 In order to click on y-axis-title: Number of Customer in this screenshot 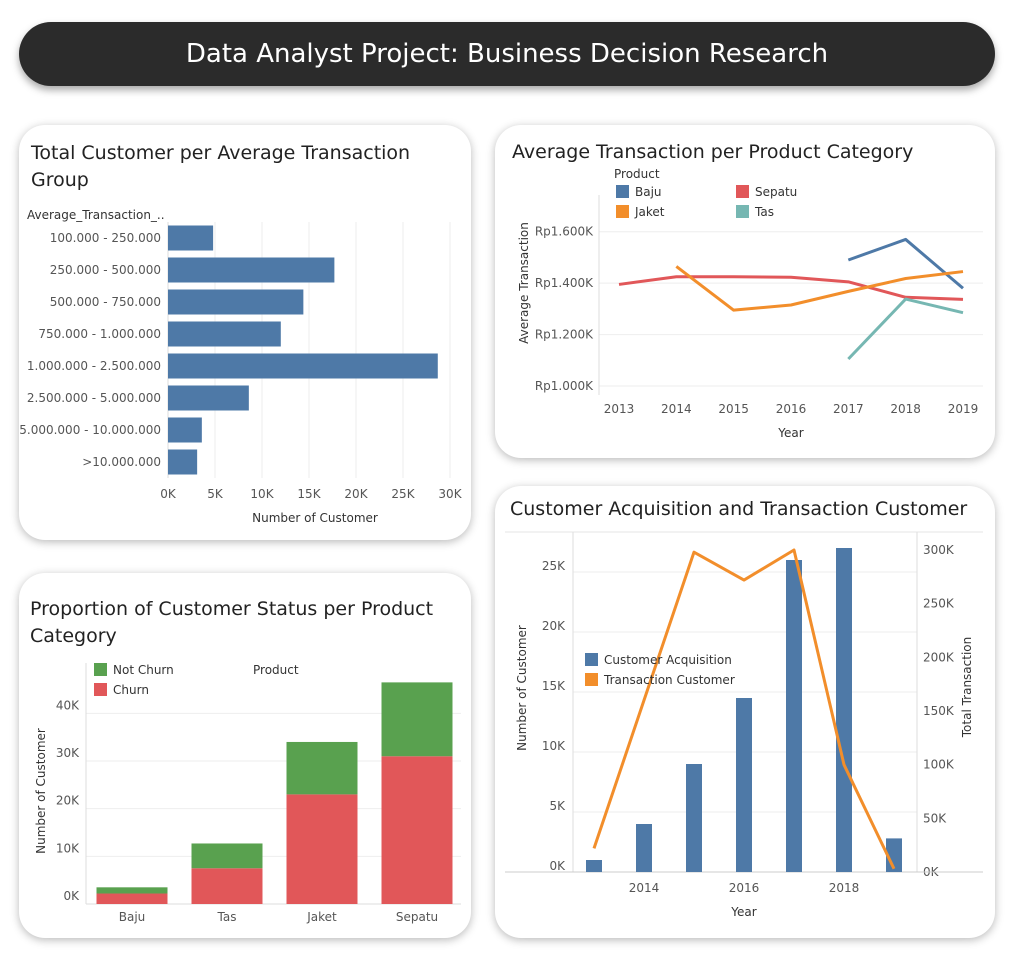, I will do `click(41, 791)`.